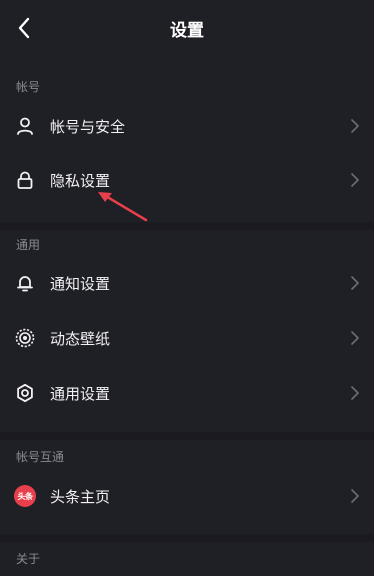  What do you see at coordinates (187, 338) in the screenshot?
I see `row-dynamic-wallpaper: 动态壁纸` at bounding box center [187, 338].